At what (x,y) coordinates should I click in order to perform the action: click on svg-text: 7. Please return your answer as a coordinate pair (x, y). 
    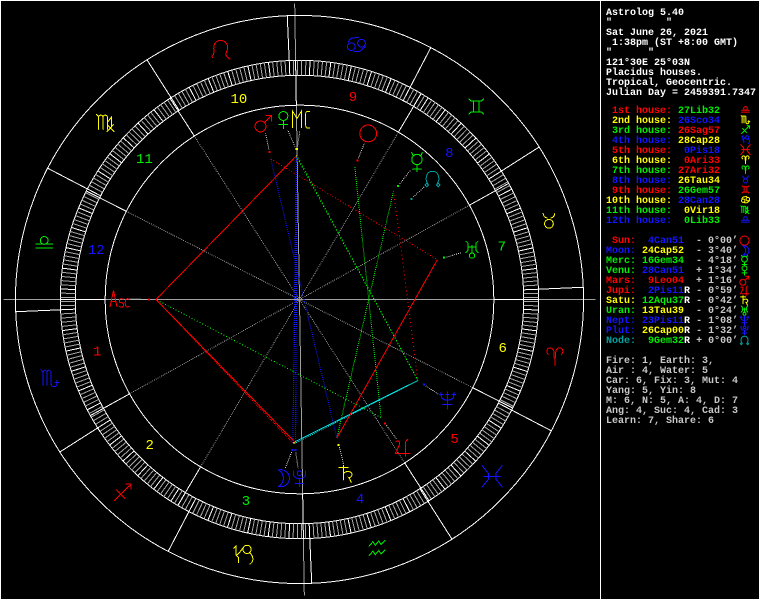
    Looking at the image, I should click on (502, 248).